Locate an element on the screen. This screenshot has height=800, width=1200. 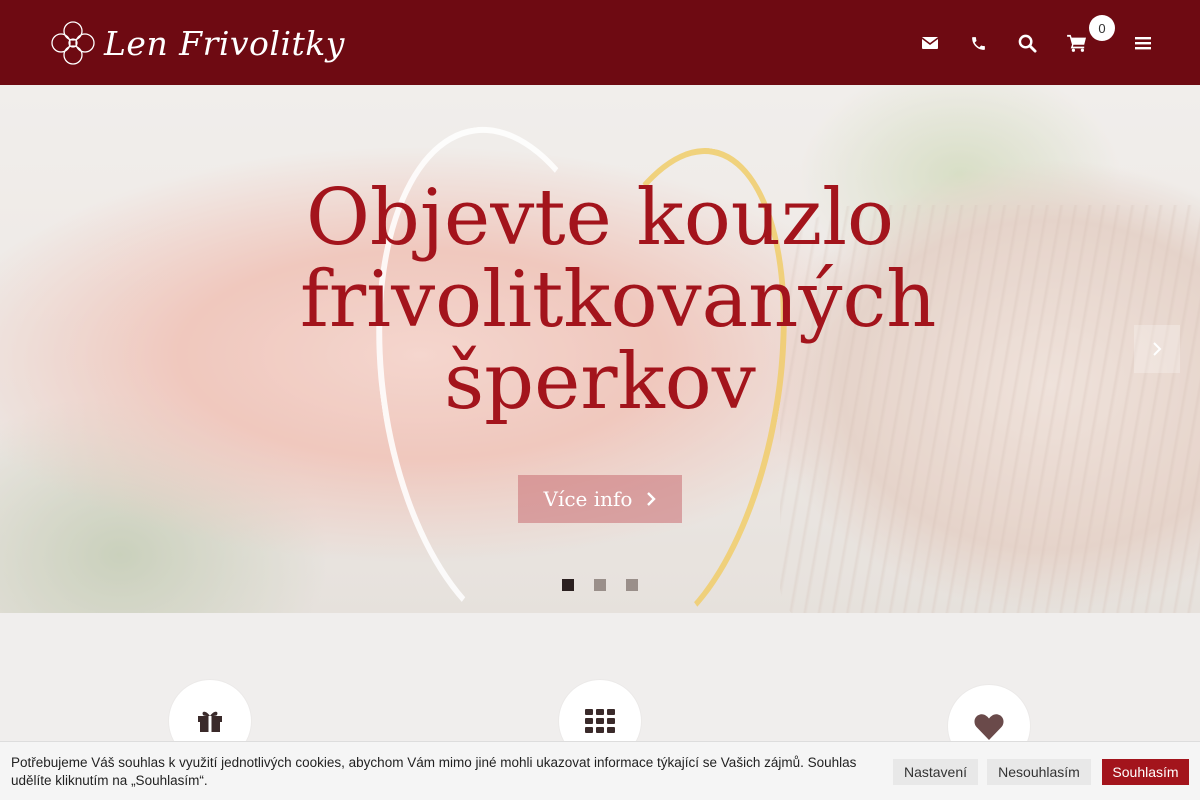
logo-text: Len Frivolitky is located at coordinates (224, 43).